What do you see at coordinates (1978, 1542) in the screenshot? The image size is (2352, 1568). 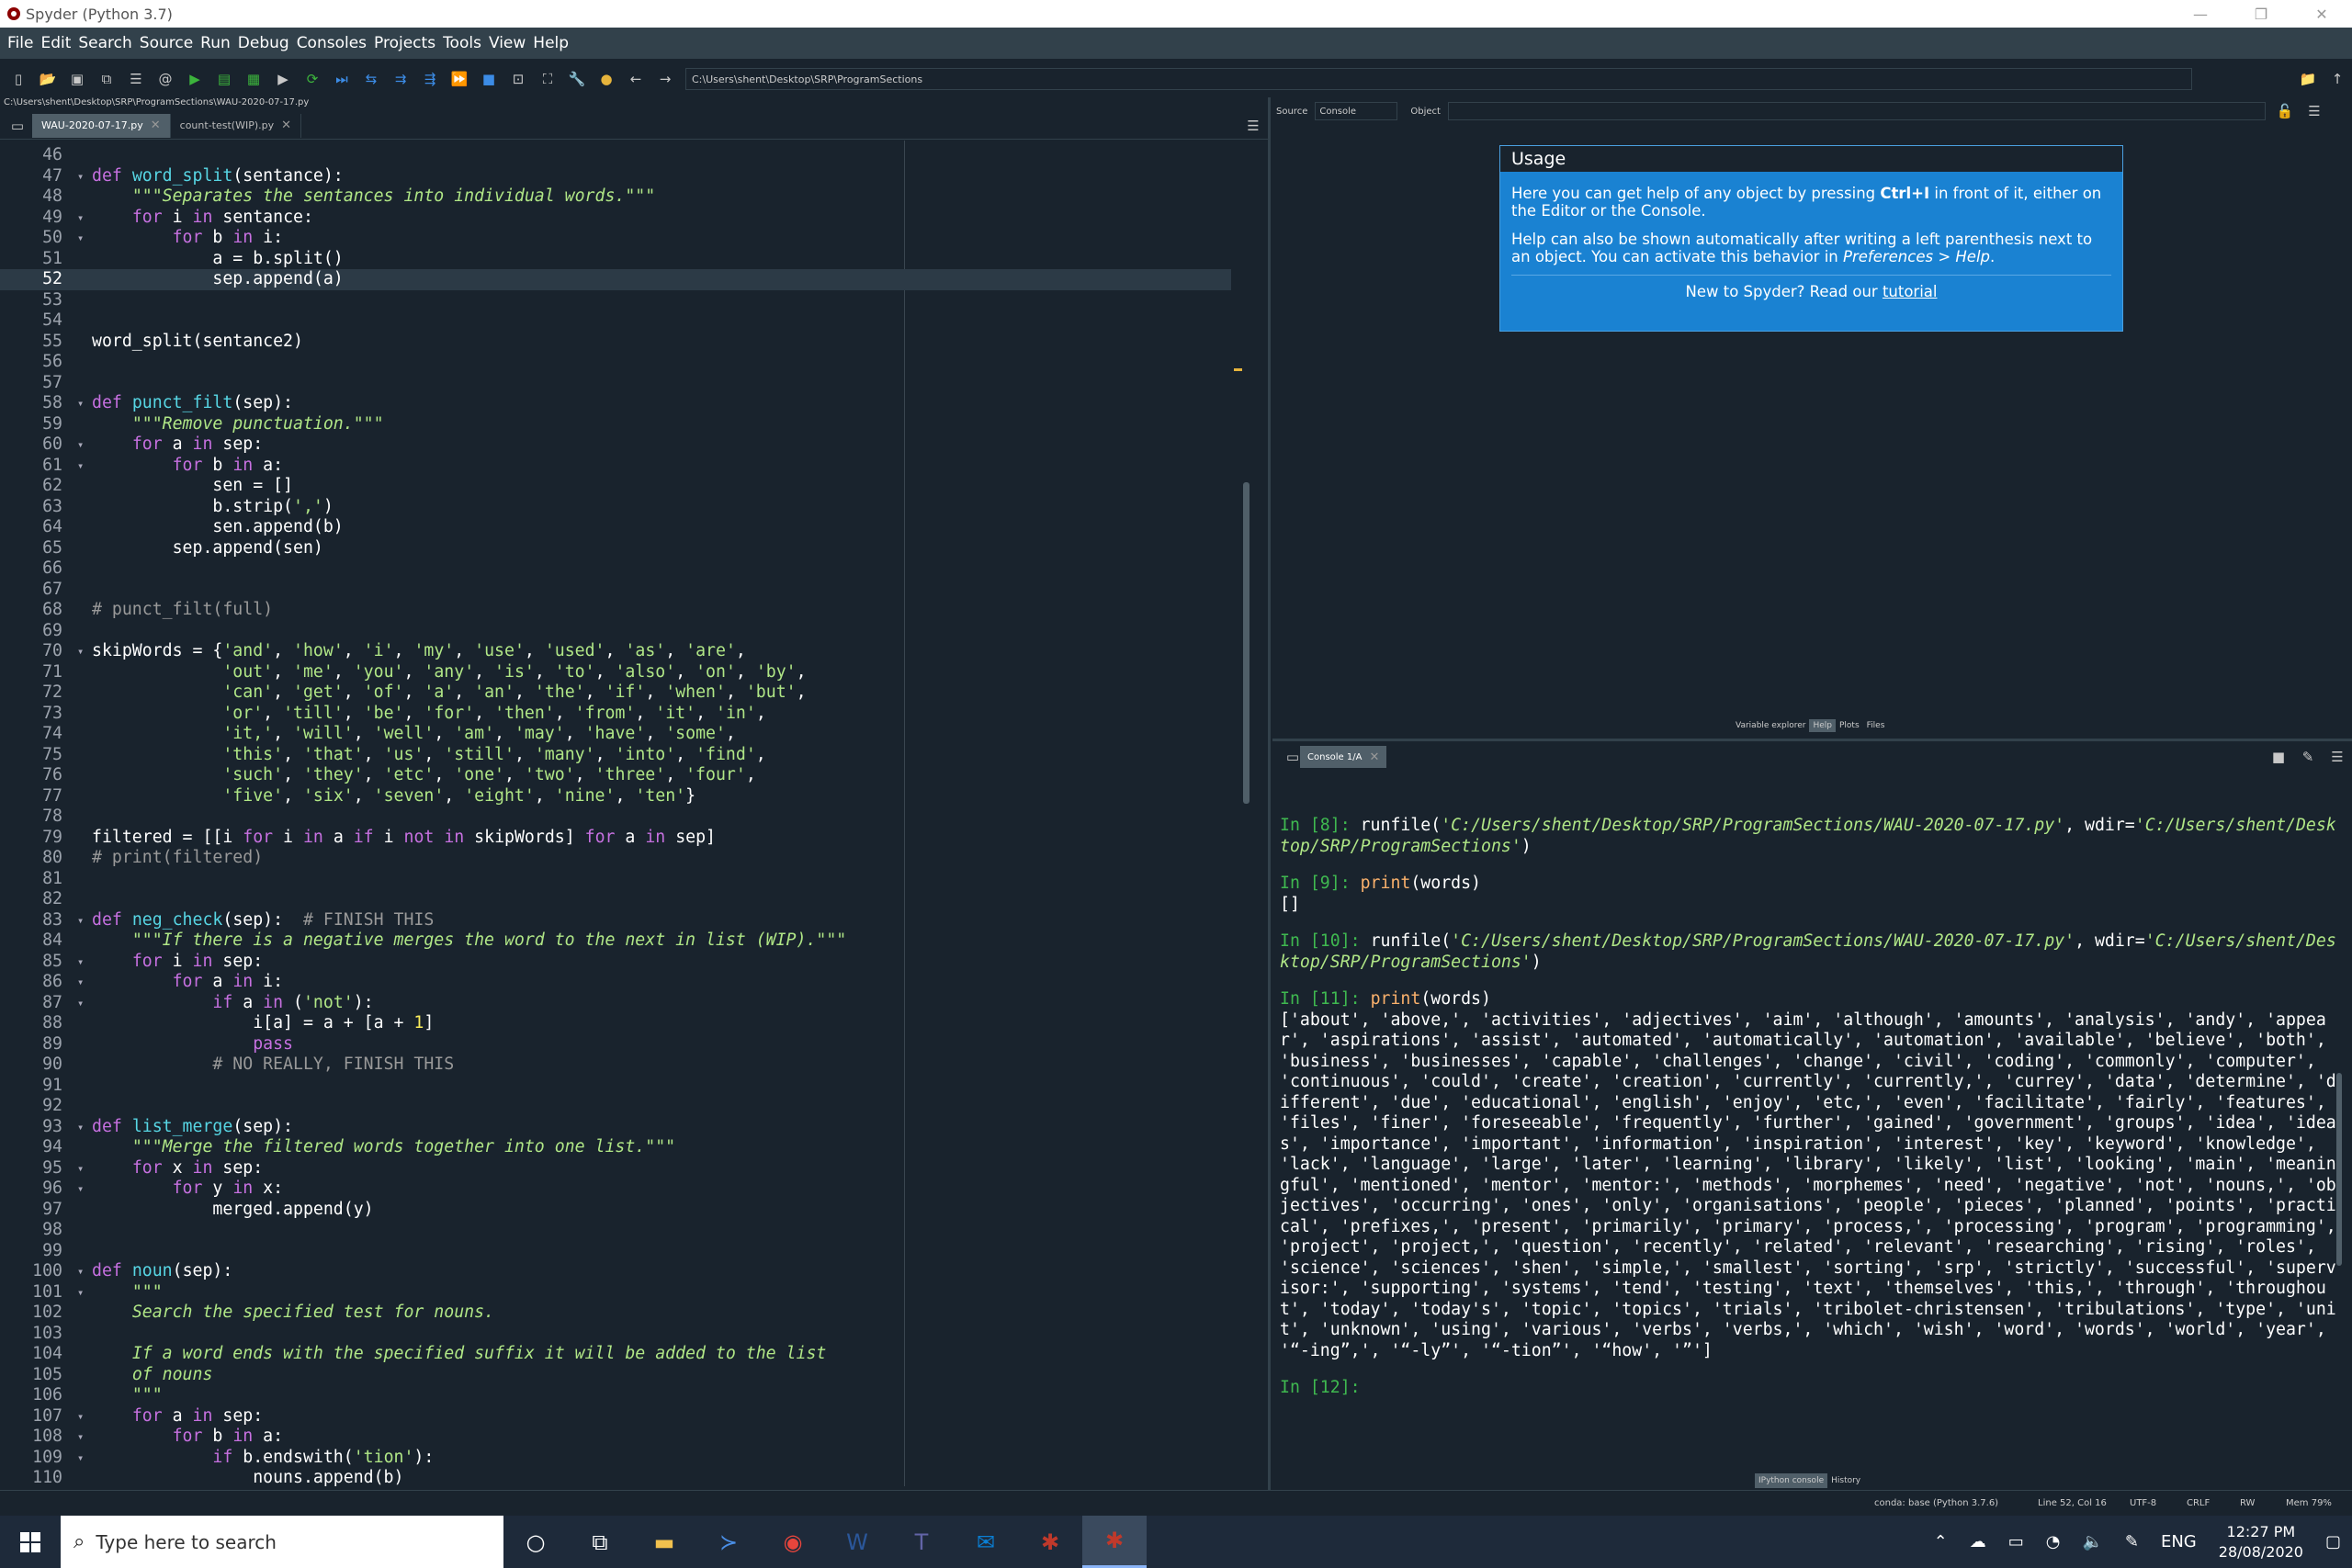 I see `onedrive-icon: ☁` at bounding box center [1978, 1542].